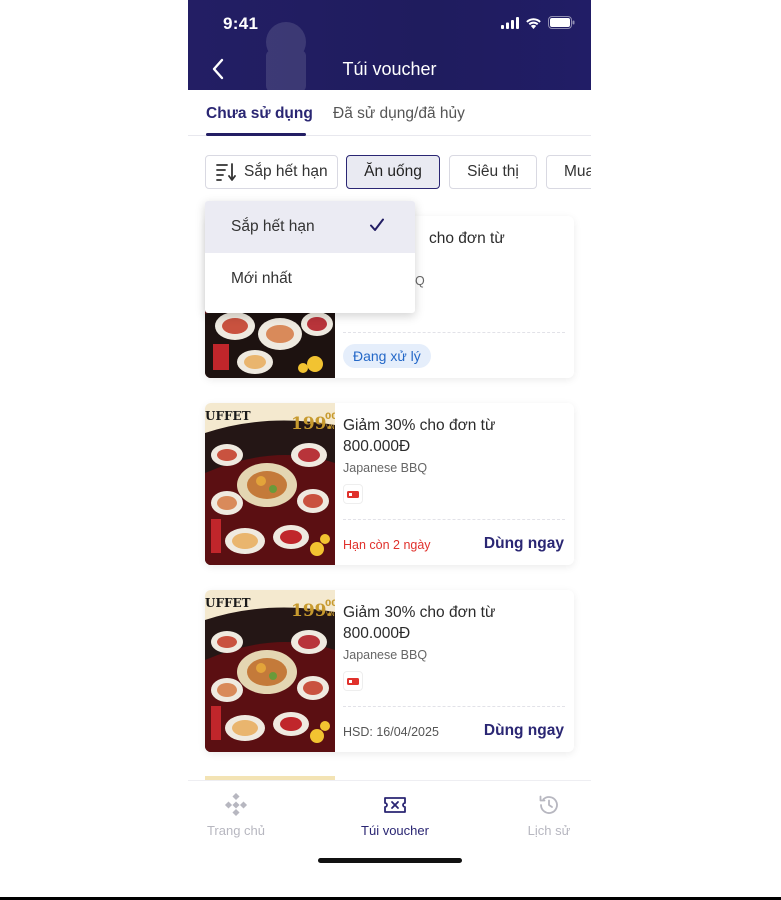 Image resolution: width=781 pixels, height=900 pixels. Describe the element at coordinates (389, 45) in the screenshot. I see `app-header: 9:41 Túi voucher` at that location.